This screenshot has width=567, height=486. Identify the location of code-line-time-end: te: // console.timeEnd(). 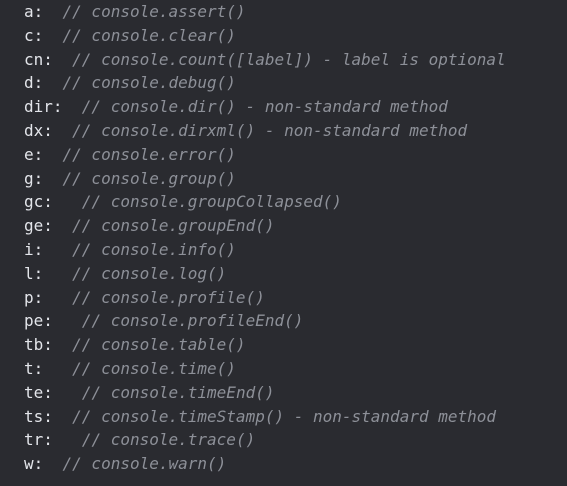
(149, 393).